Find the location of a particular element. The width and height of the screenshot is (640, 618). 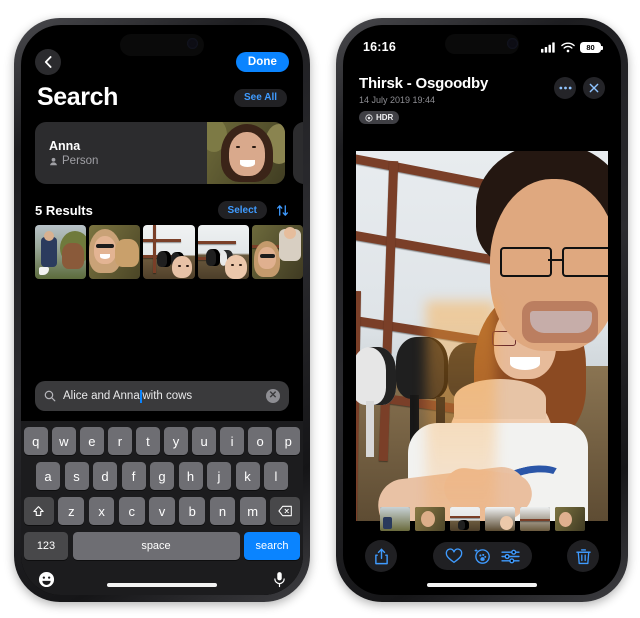

emoji-key is located at coordinates (46, 582).